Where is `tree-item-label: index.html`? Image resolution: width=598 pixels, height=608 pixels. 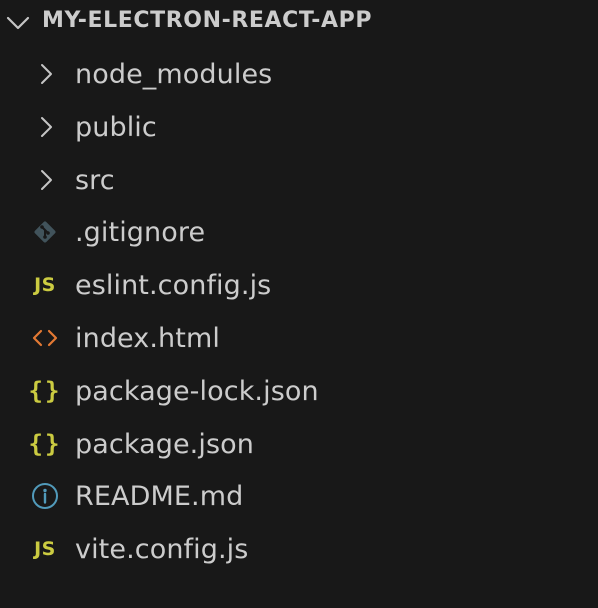 tree-item-label: index.html is located at coordinates (147, 338).